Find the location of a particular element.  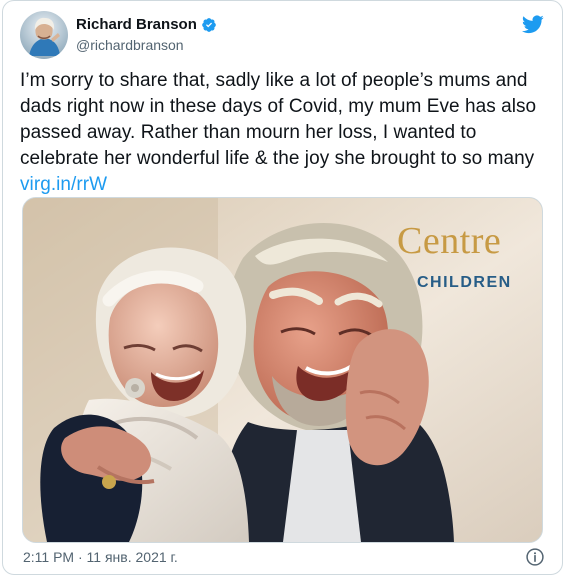

author-handle: @richardbranson is located at coordinates (146, 45).